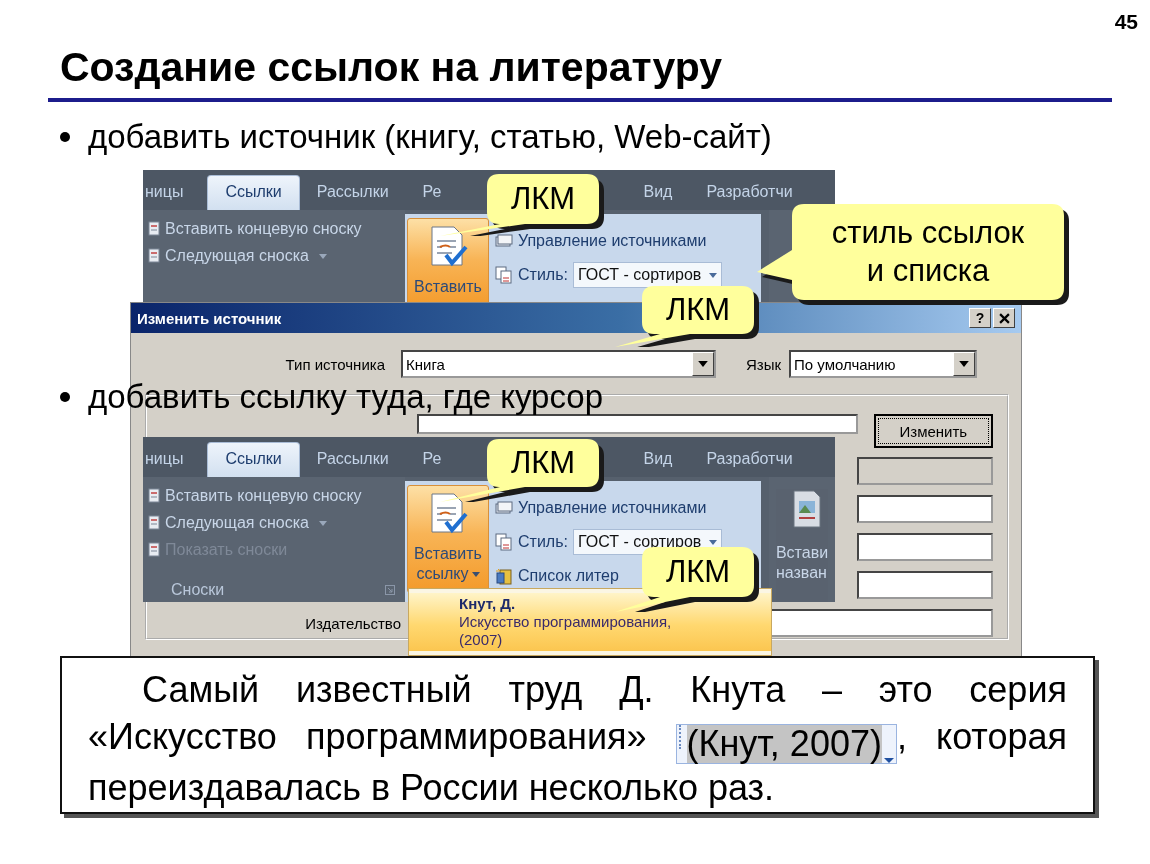  I want to click on close-icon, so click(1004, 318).